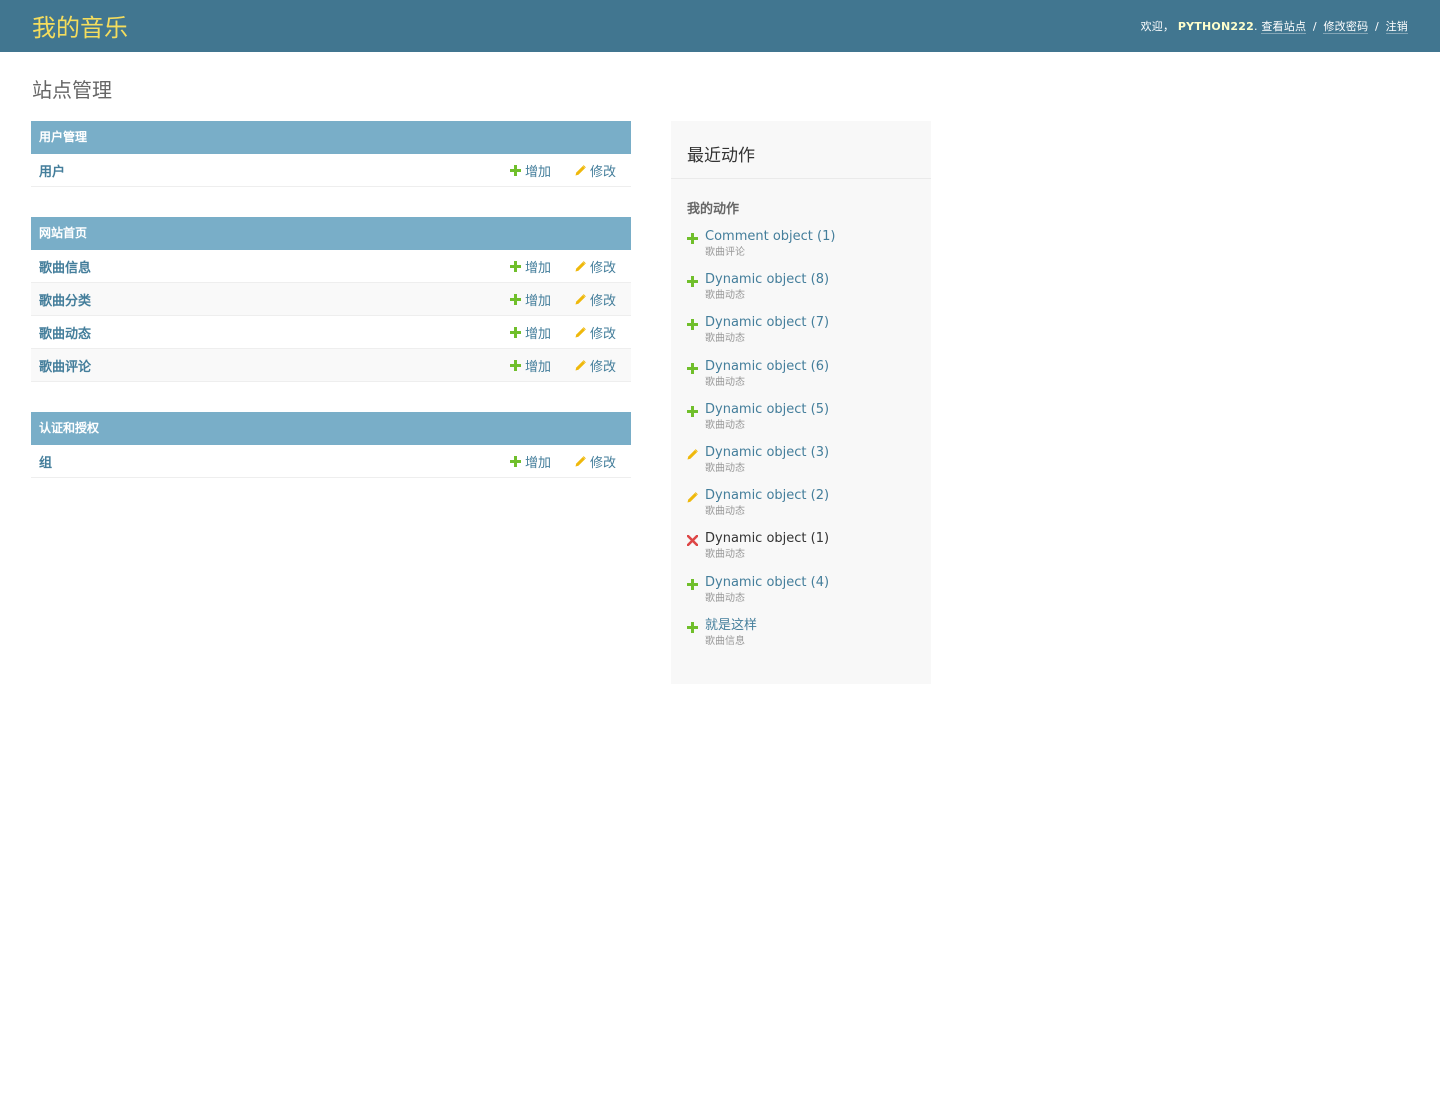  I want to click on model-row: 歌曲评论 增加 修改, so click(331, 365).